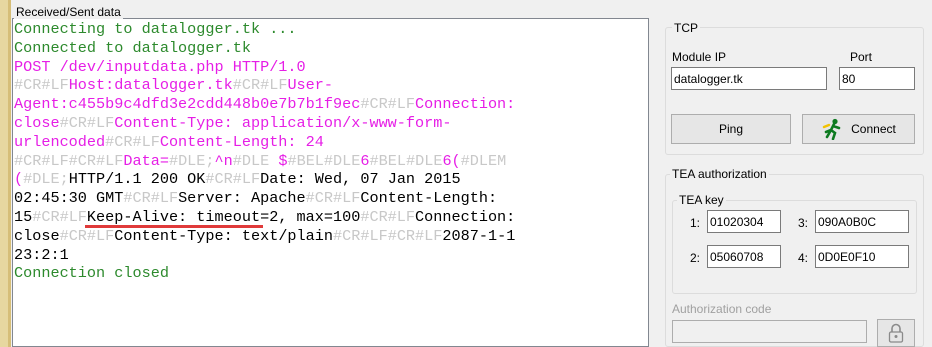 This screenshot has height=347, width=932. What do you see at coordinates (223, 216) in the screenshot?
I see `log-segment: Keep-Alive: timeout=2, max=100` at bounding box center [223, 216].